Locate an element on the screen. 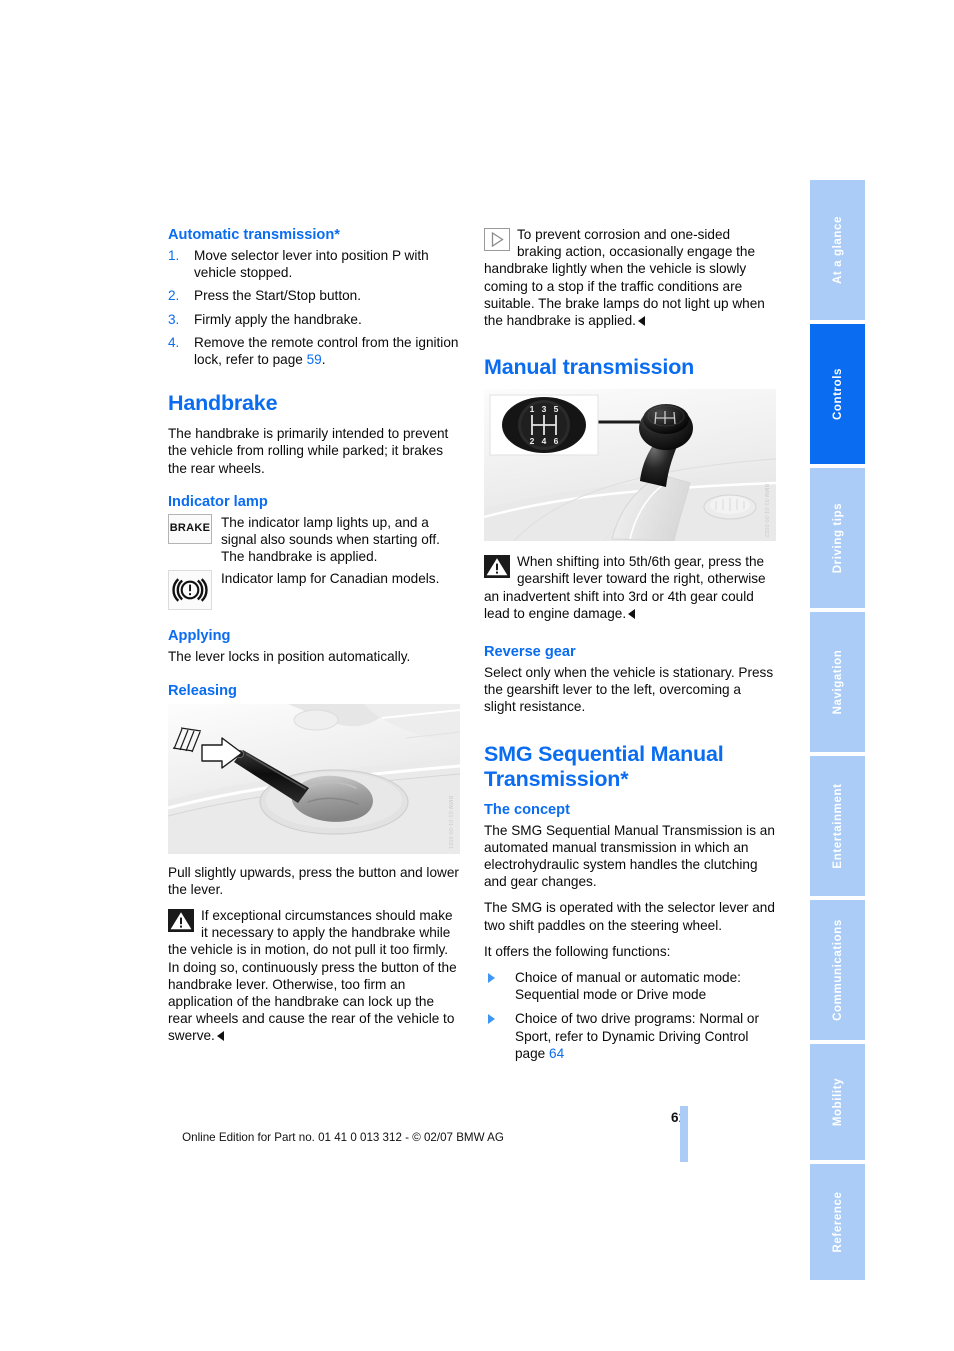 This screenshot has width=954, height=1351. page-number: 61 is located at coordinates (678, 1117).